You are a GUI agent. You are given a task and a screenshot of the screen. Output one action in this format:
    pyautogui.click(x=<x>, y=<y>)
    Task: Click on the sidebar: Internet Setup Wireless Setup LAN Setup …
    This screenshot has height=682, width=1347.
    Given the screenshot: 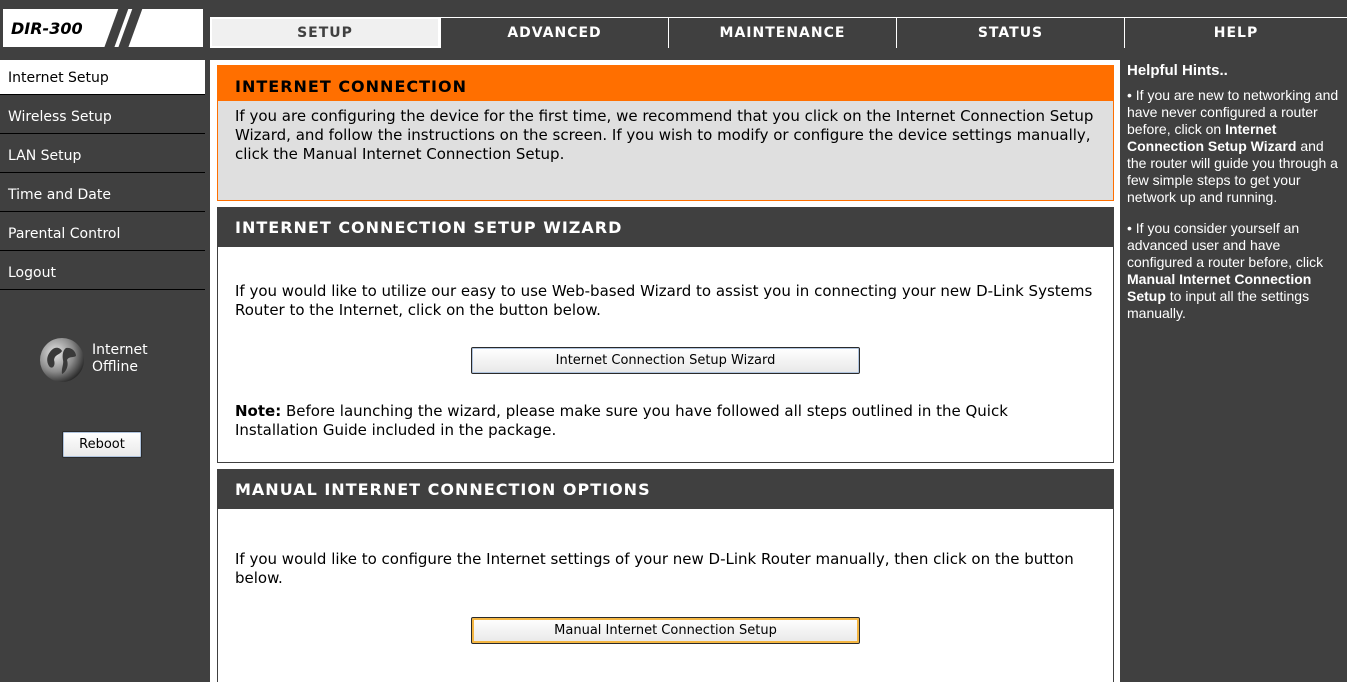 What is the action you would take?
    pyautogui.click(x=102, y=371)
    